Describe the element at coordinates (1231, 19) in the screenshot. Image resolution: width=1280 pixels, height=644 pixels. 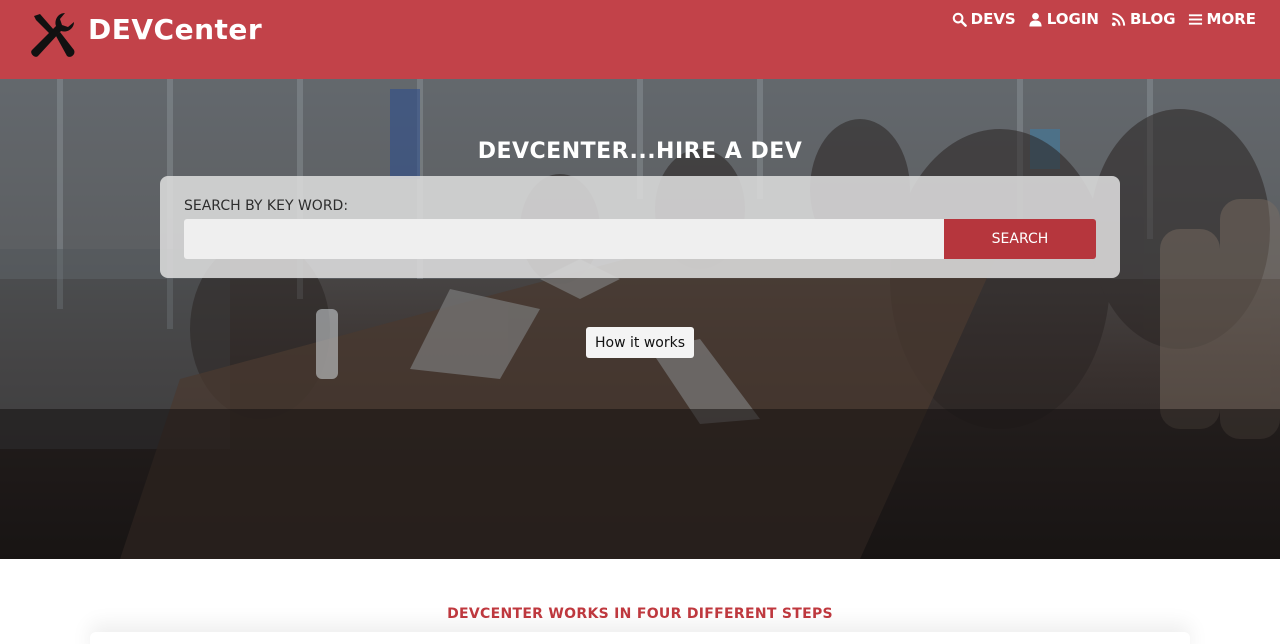
I see `nav-more-label: MORE` at that location.